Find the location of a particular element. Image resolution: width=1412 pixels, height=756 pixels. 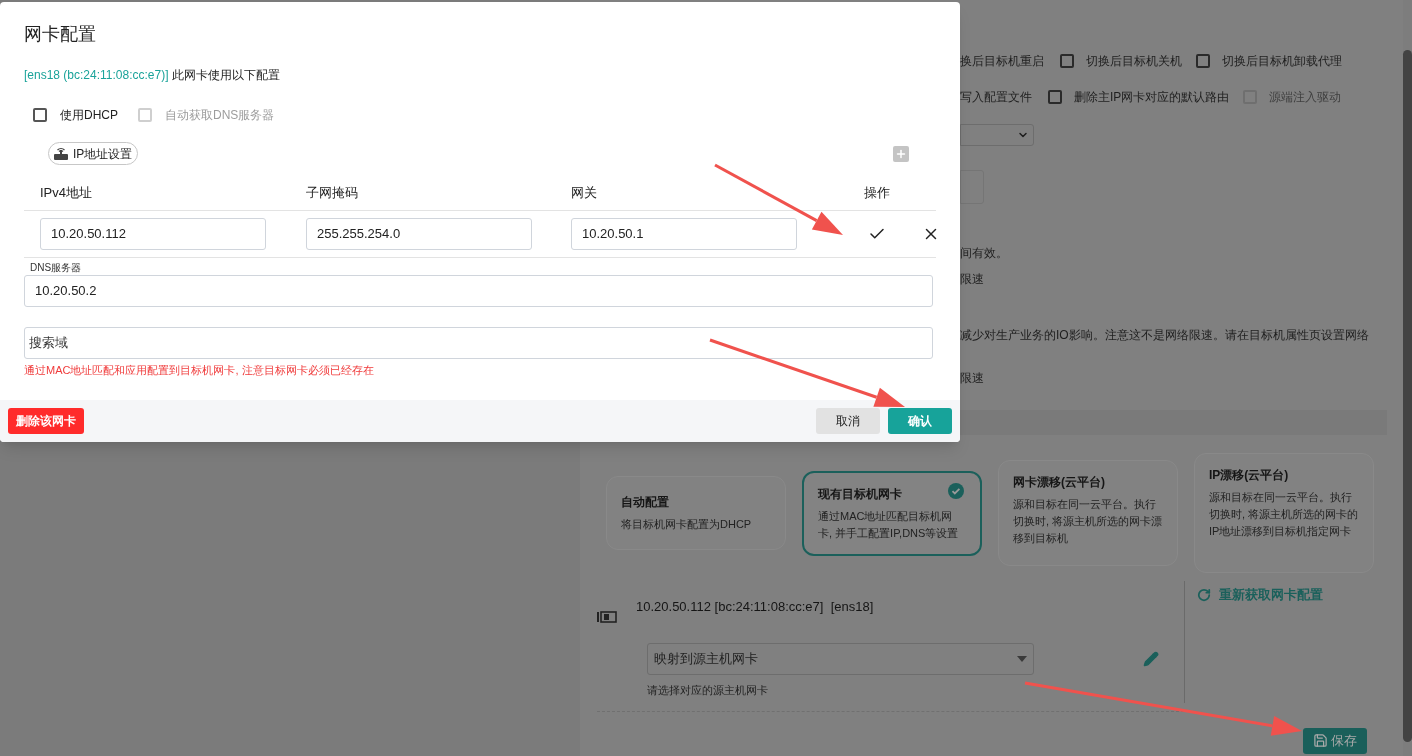

mode-card: 现有目标机网卡 通过MAC地址匹配目标机网卡, 并手工配置IP,DNS等设置 is located at coordinates (892, 513).